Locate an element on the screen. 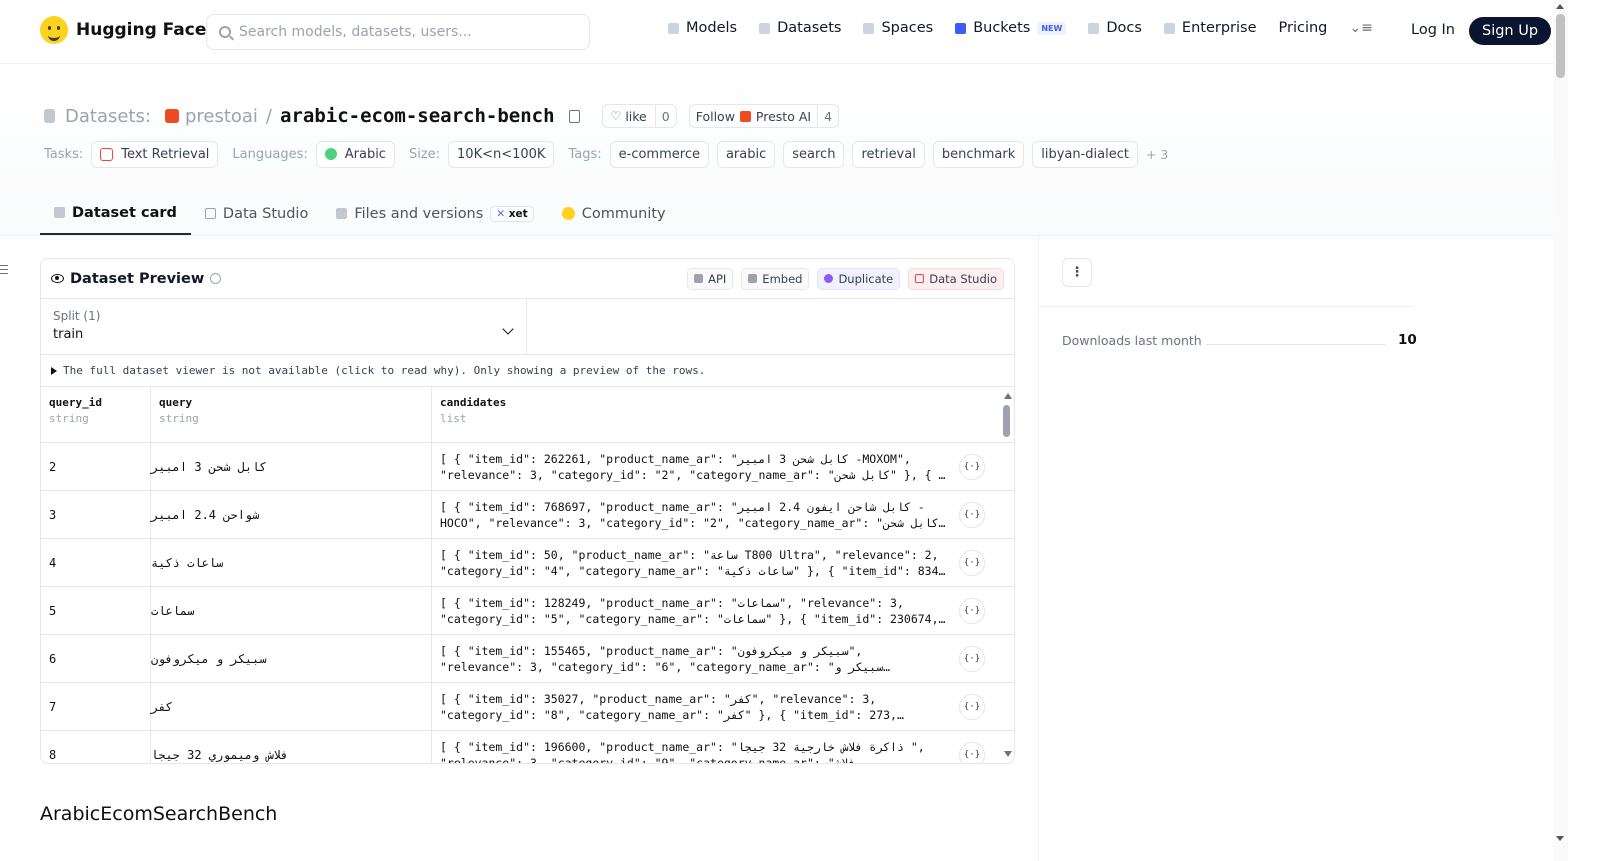 This screenshot has height=861, width=1600. tag-chip: search is located at coordinates (814, 154).